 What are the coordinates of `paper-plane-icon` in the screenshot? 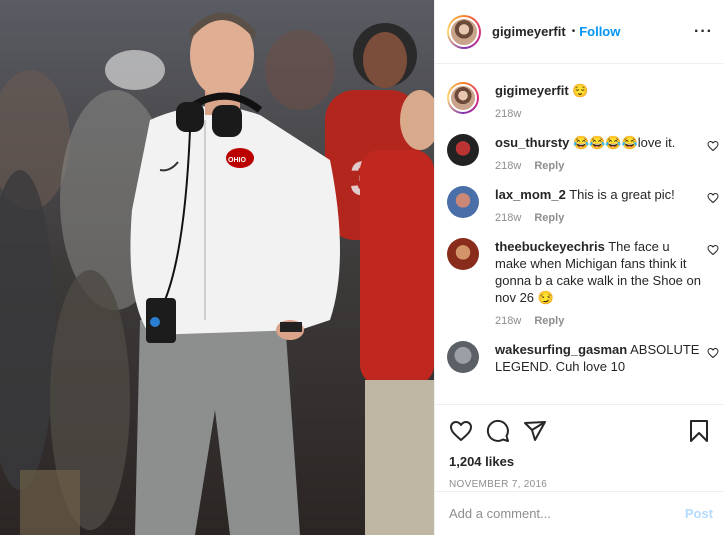 It's located at (535, 431).